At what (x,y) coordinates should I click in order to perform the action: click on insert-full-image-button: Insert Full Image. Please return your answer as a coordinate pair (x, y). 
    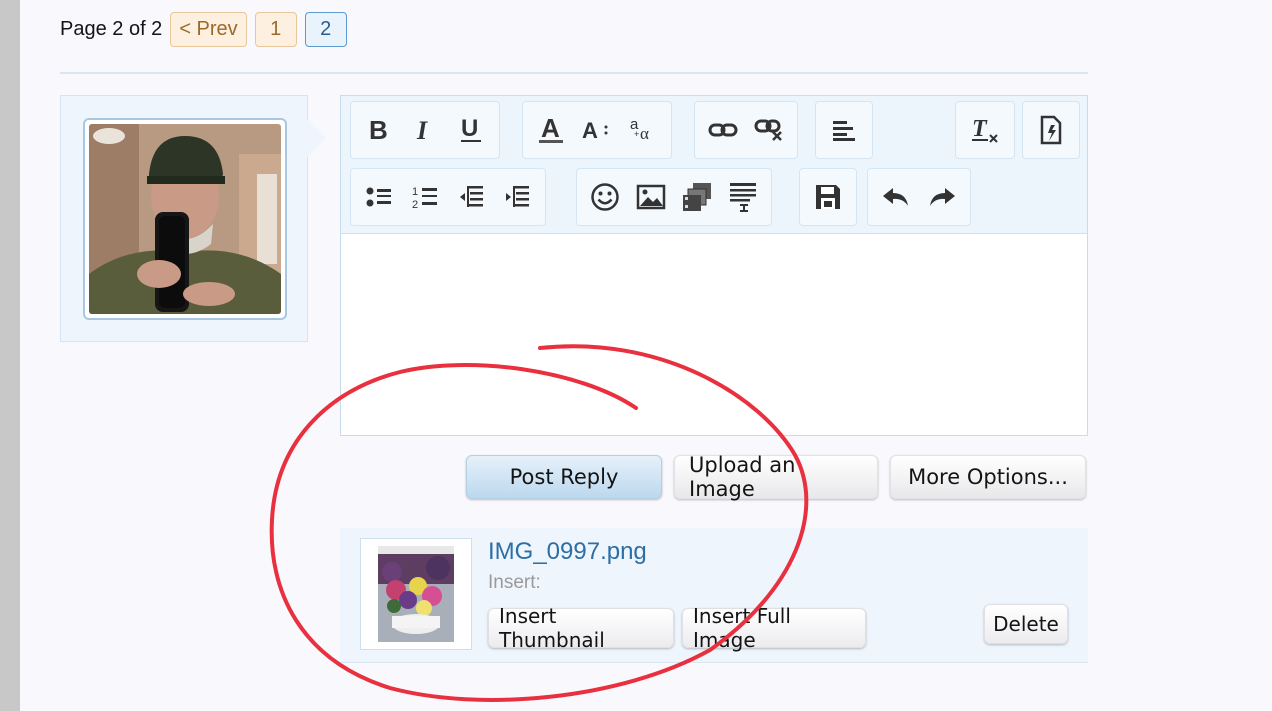
    Looking at the image, I should click on (774, 628).